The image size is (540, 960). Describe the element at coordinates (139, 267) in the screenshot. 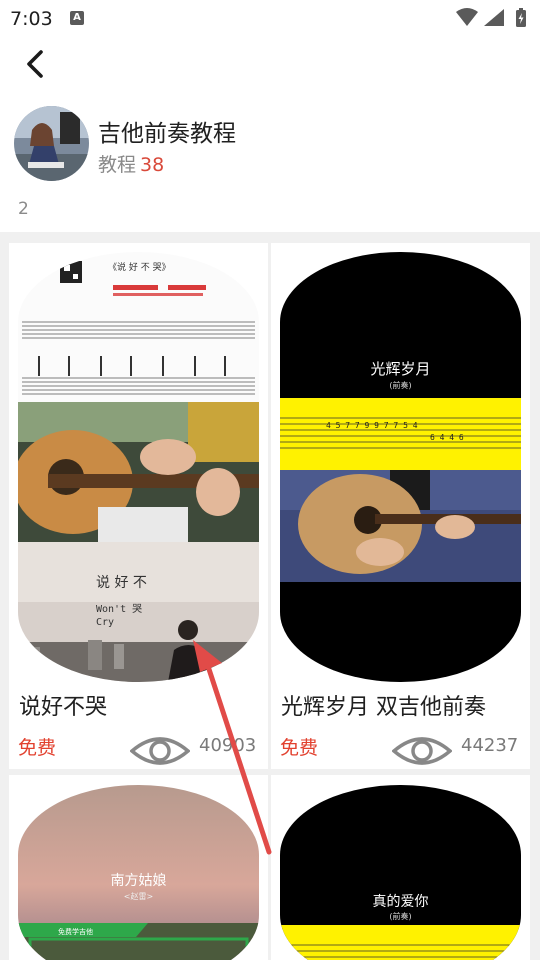

I see `sheet-title: 《说 好 不 哭》` at that location.